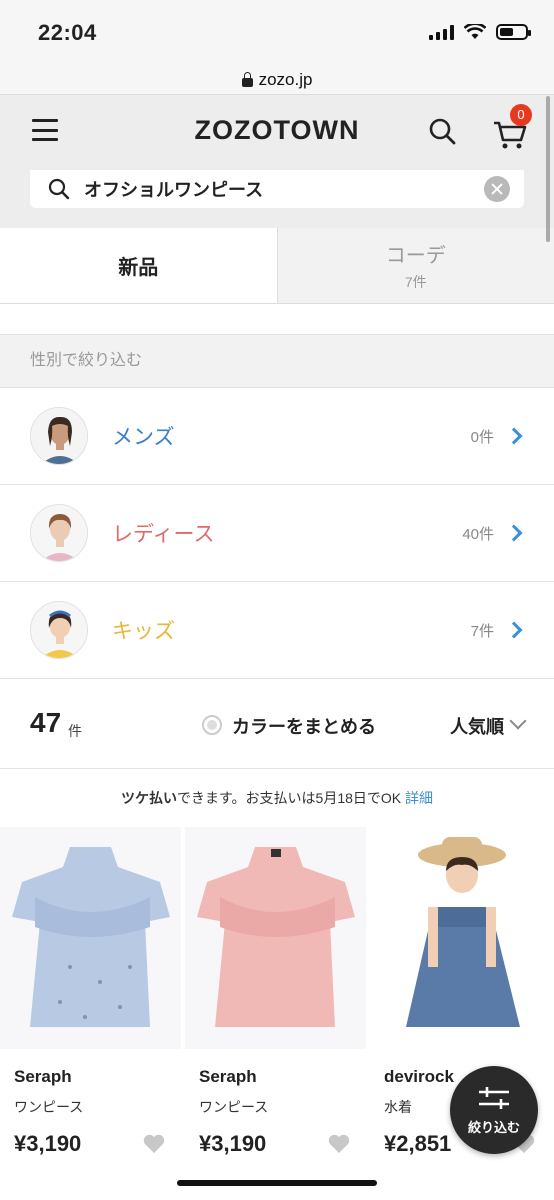 Image resolution: width=554 pixels, height=1200 pixels. I want to click on result-count-unit: 件, so click(75, 731).